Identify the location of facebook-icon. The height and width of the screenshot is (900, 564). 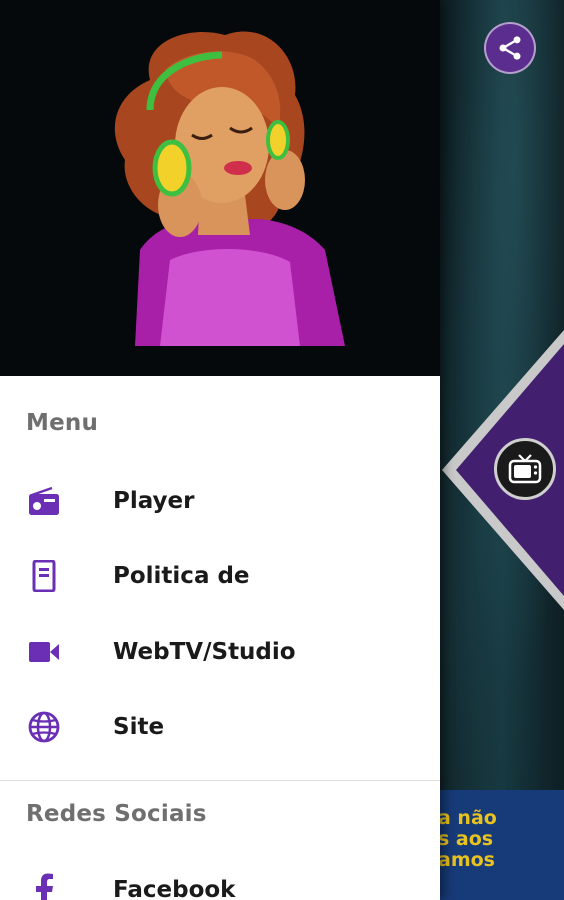
(44, 886).